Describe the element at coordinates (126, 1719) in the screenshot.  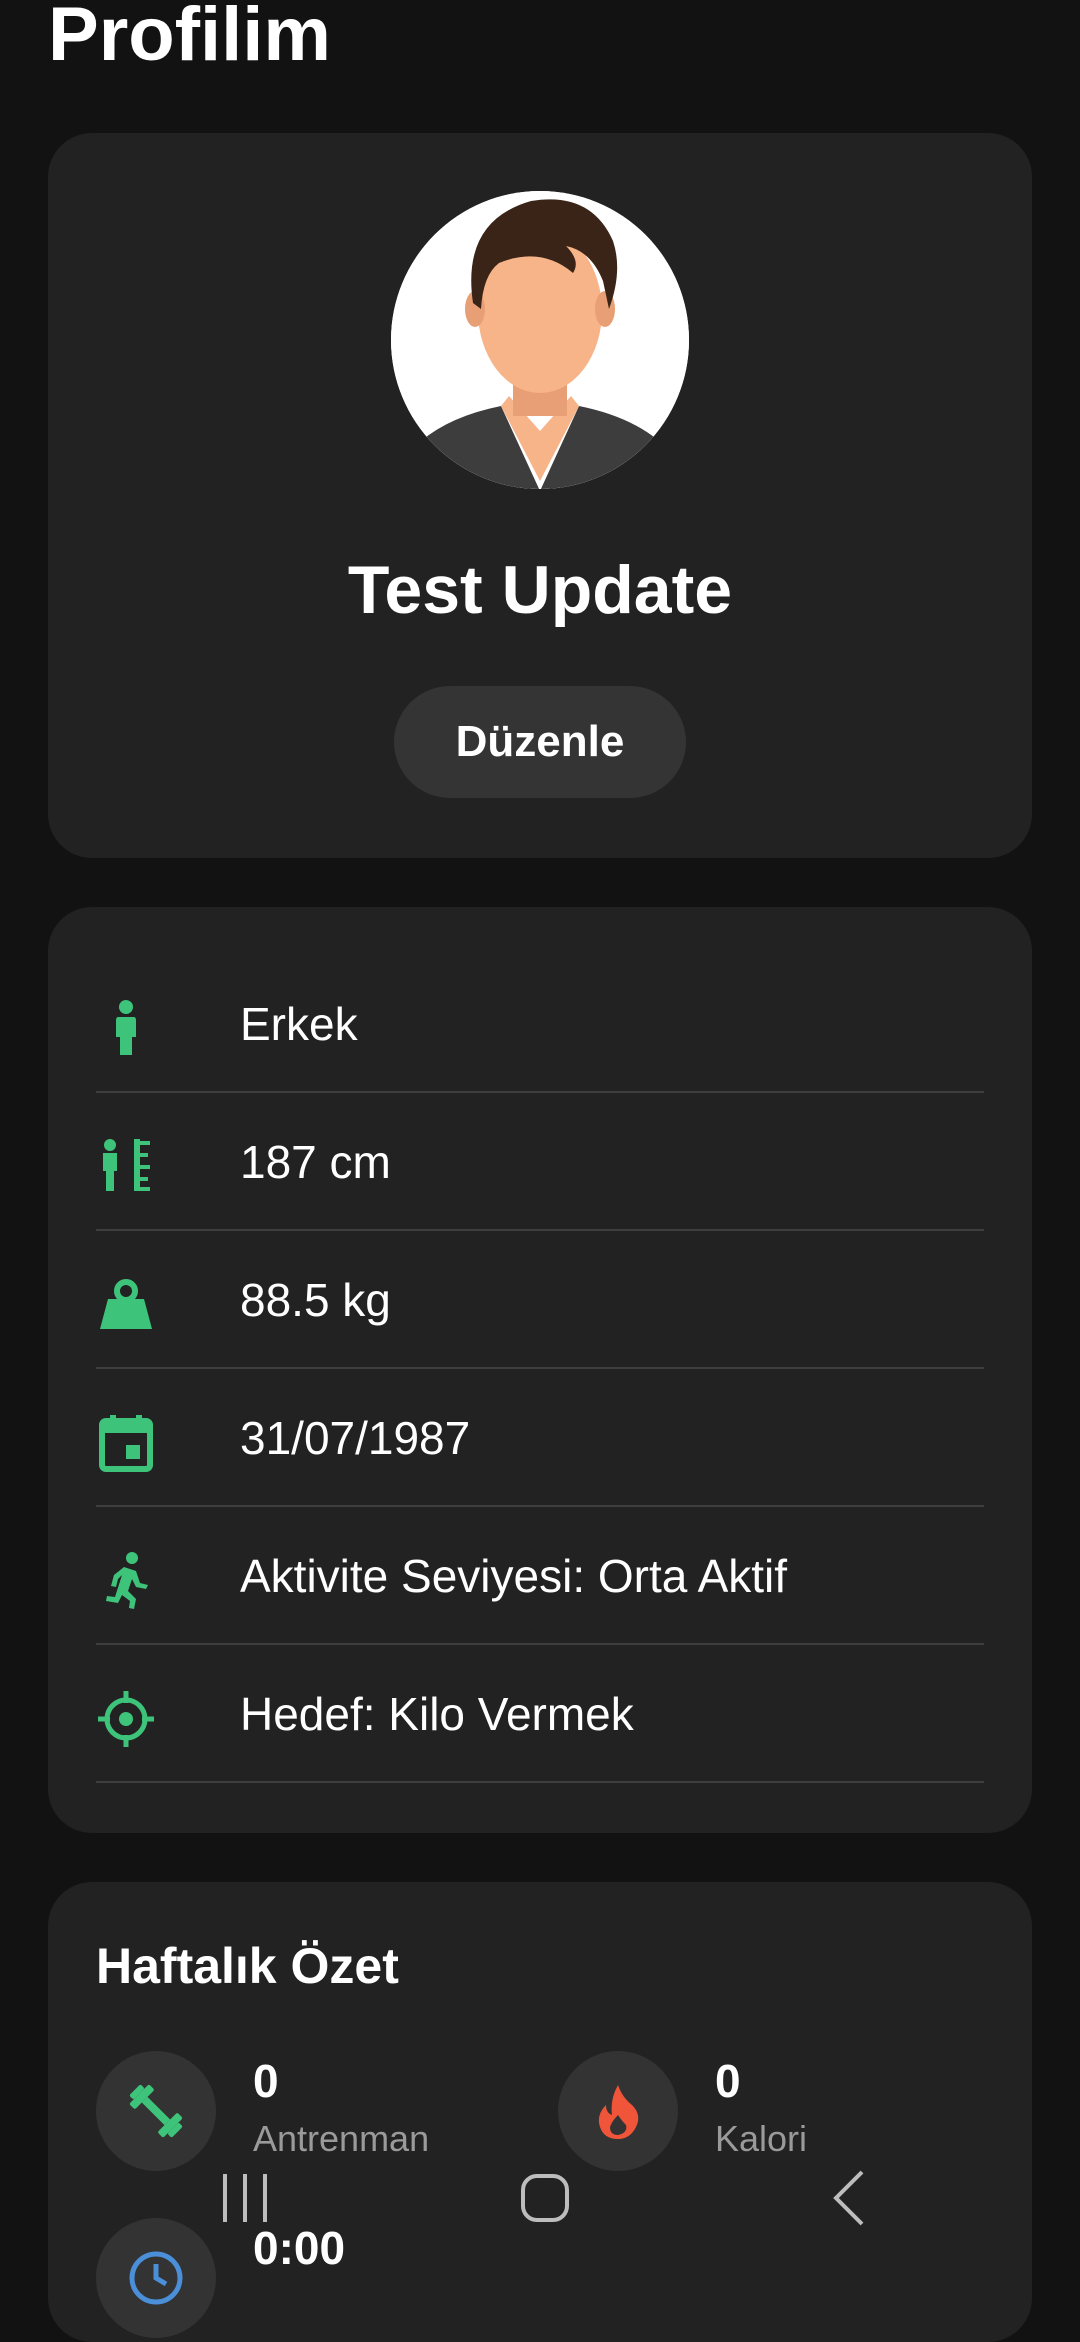
I see `target-icon` at that location.